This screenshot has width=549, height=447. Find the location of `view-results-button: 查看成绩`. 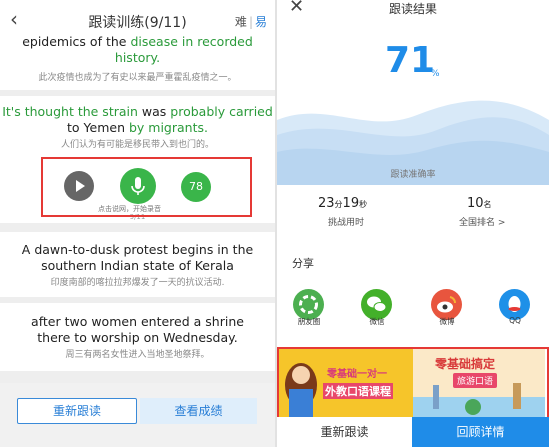

view-results-button: 查看成绩 is located at coordinates (198, 411).